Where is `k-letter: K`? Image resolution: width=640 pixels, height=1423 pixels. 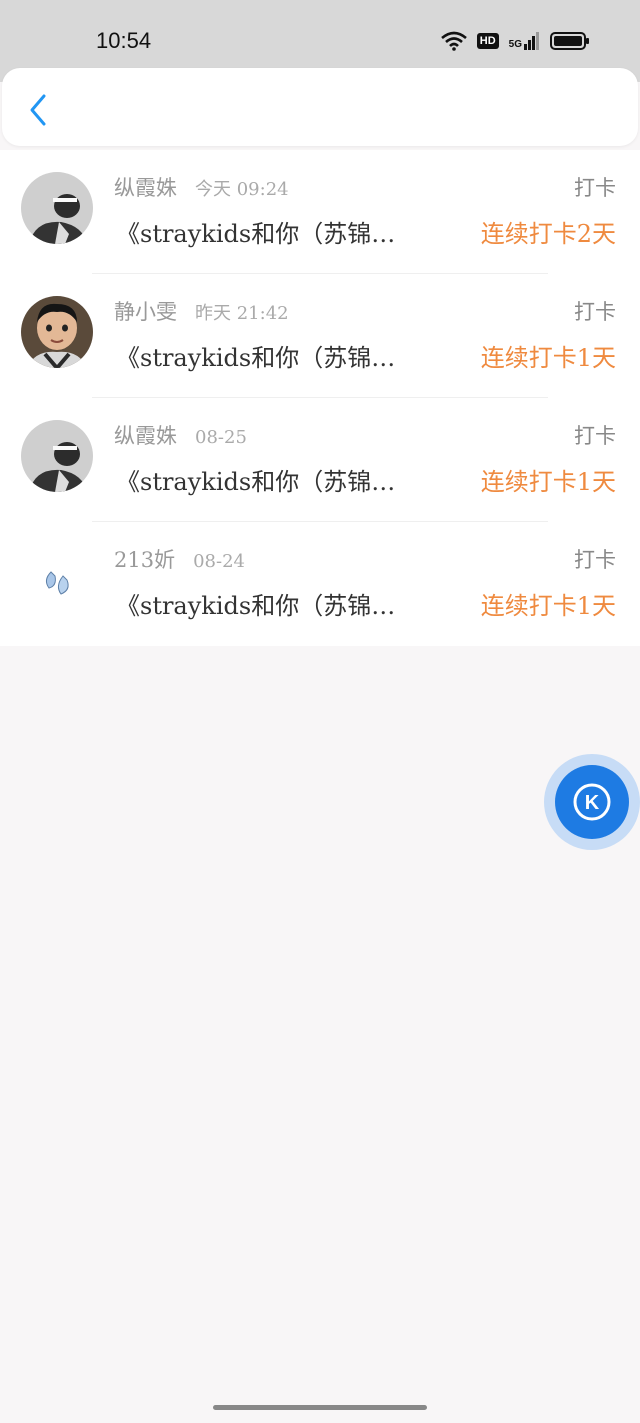
k-letter: K is located at coordinates (592, 803).